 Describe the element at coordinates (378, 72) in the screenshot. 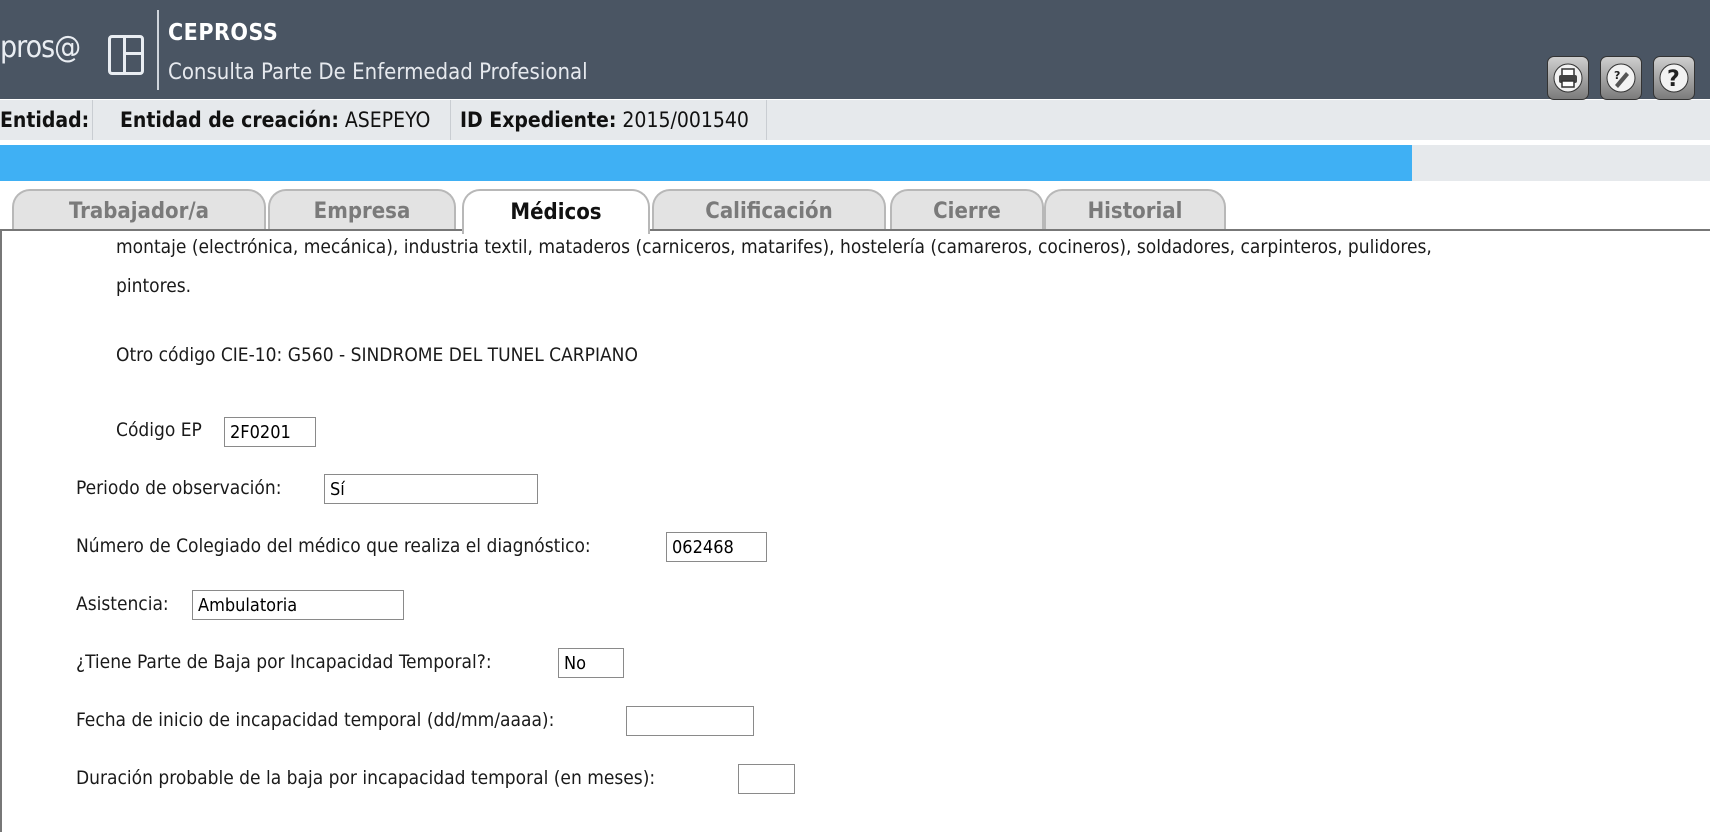

I see `page-subtitle: Consulta Parte De Enfermedad Profesional` at that location.